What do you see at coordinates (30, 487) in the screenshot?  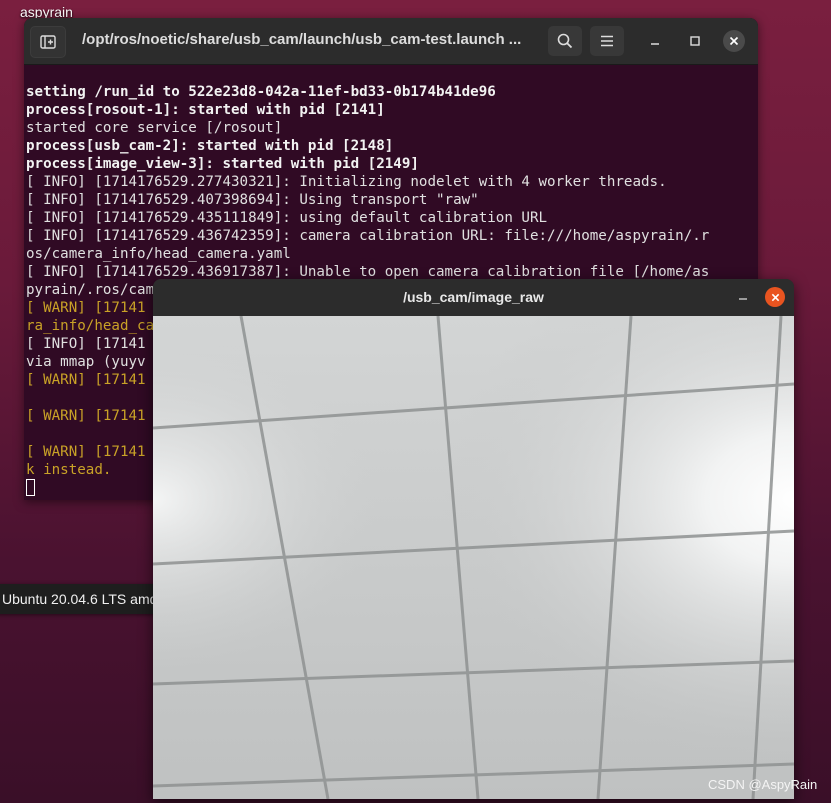 I see `terminal-cursor` at bounding box center [30, 487].